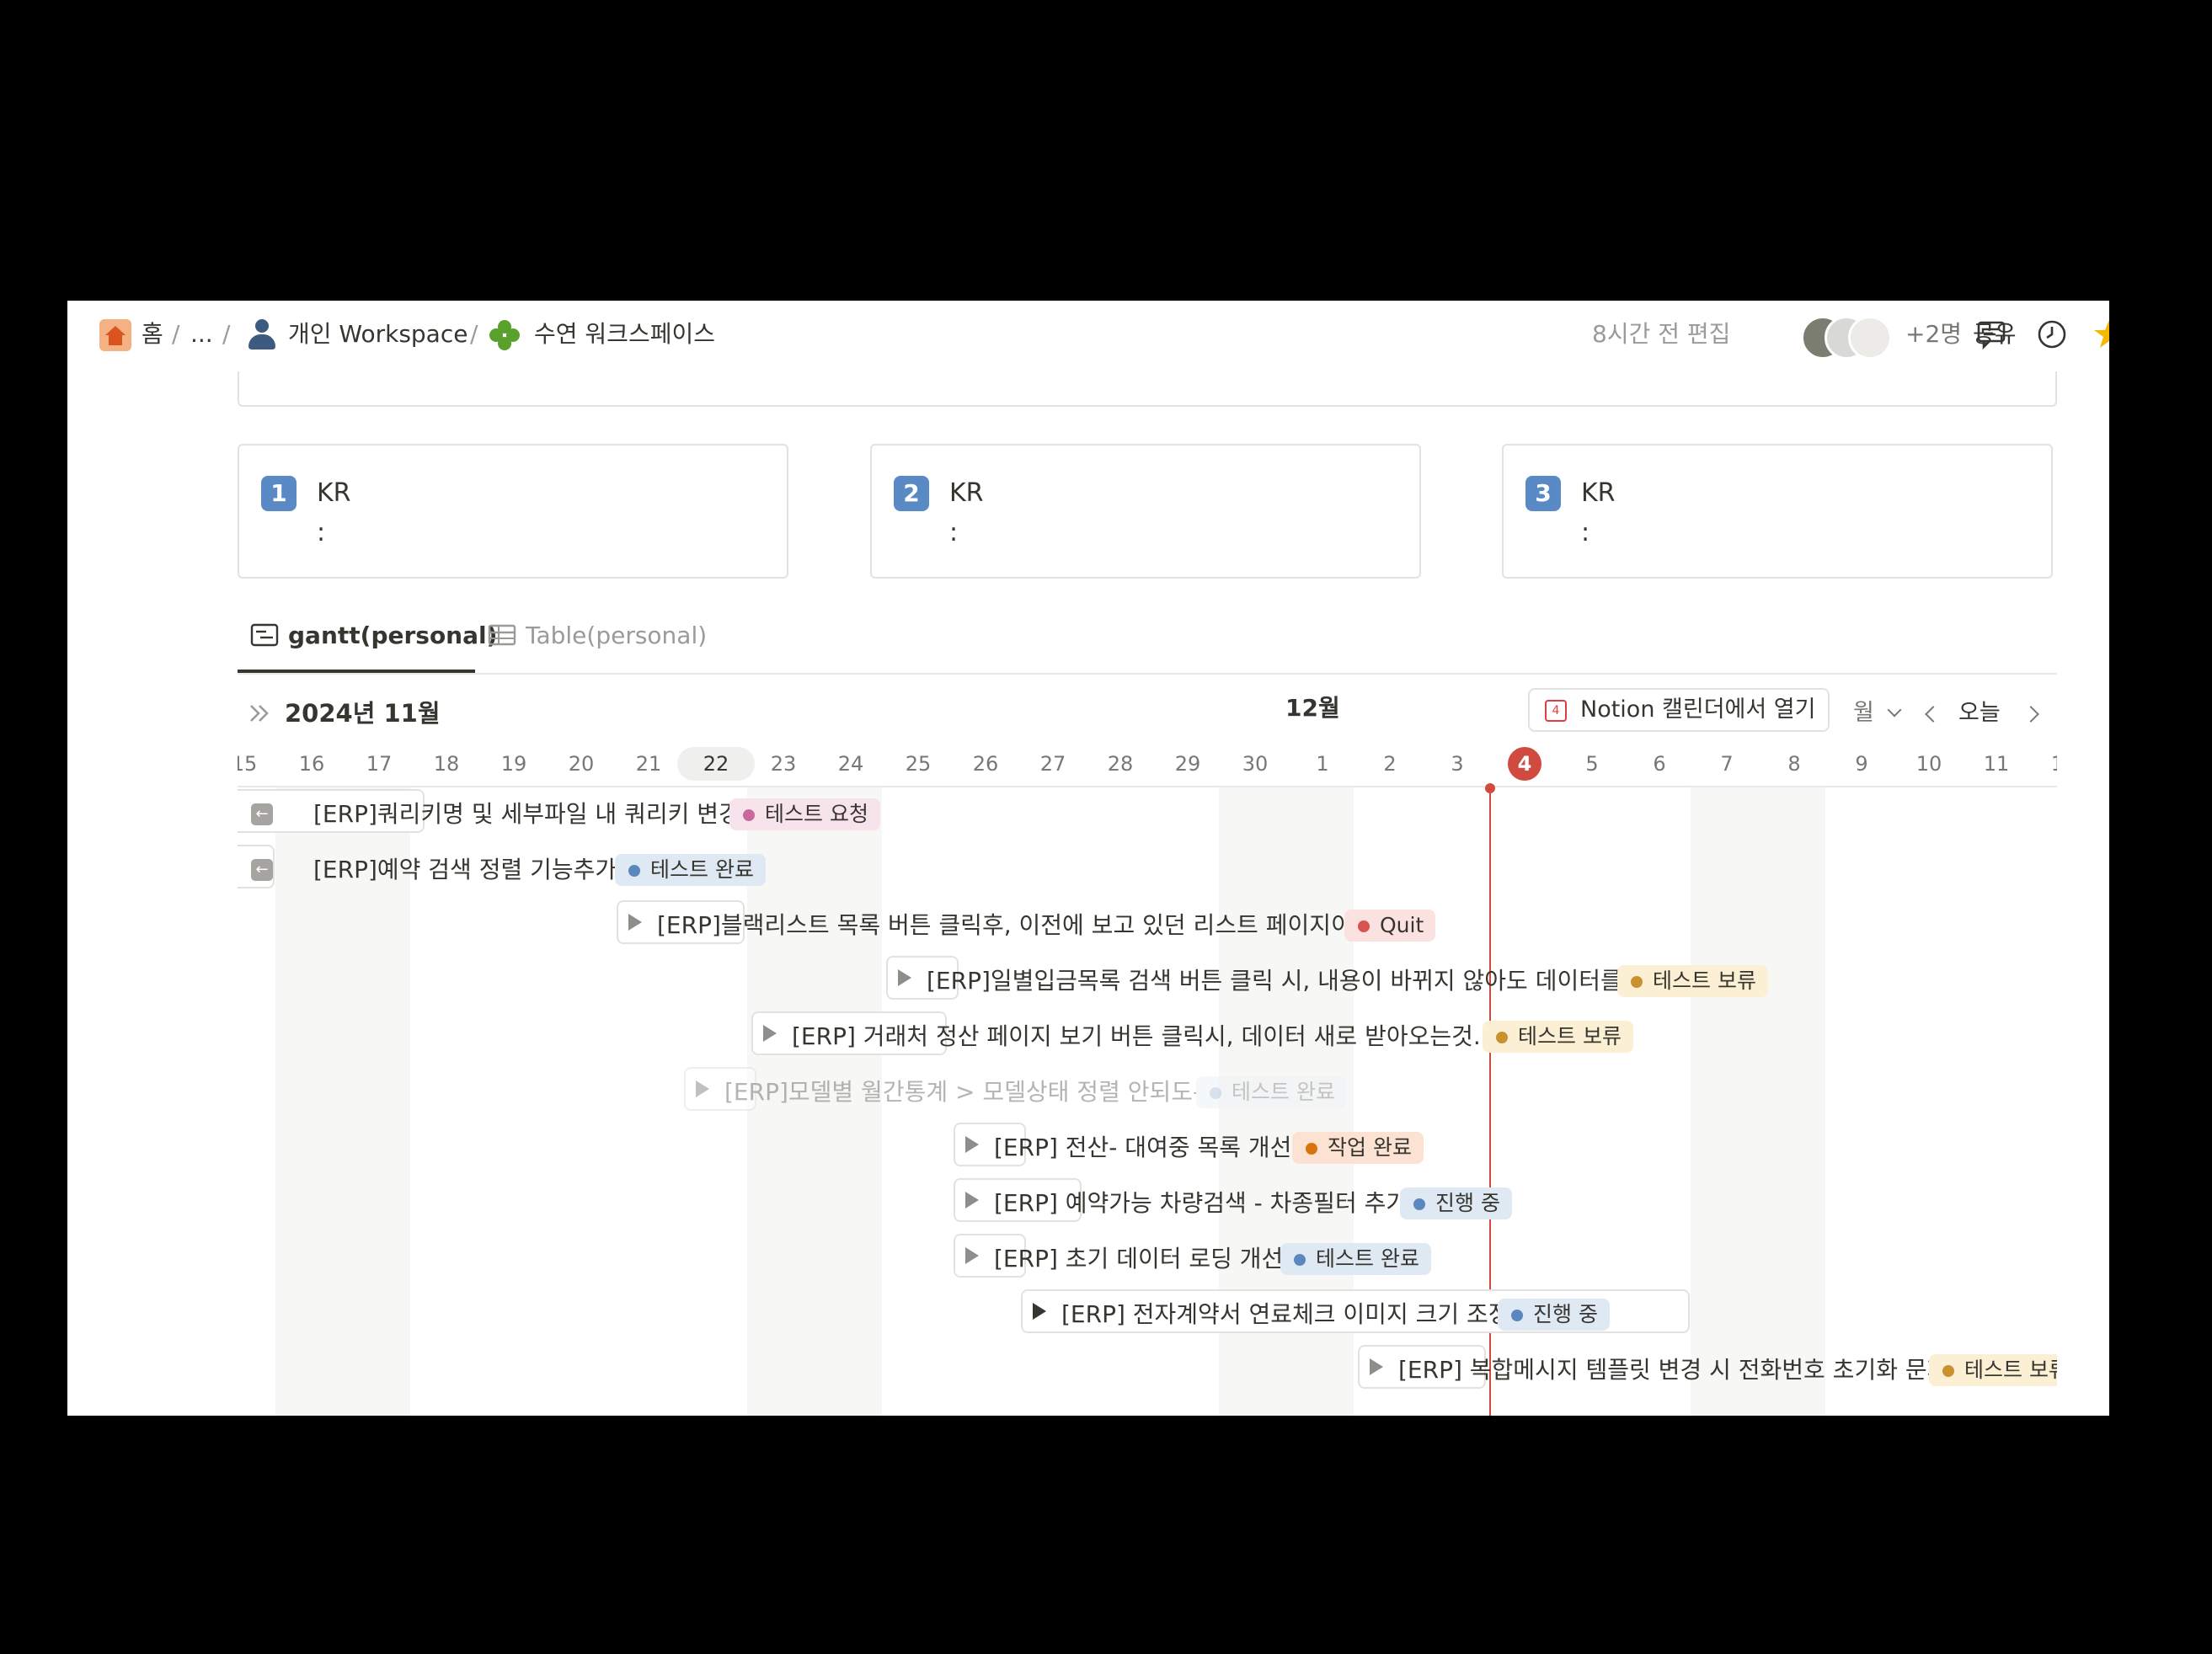 The width and height of the screenshot is (2212, 1654). What do you see at coordinates (1980, 714) in the screenshot?
I see `today-button: 오늘` at bounding box center [1980, 714].